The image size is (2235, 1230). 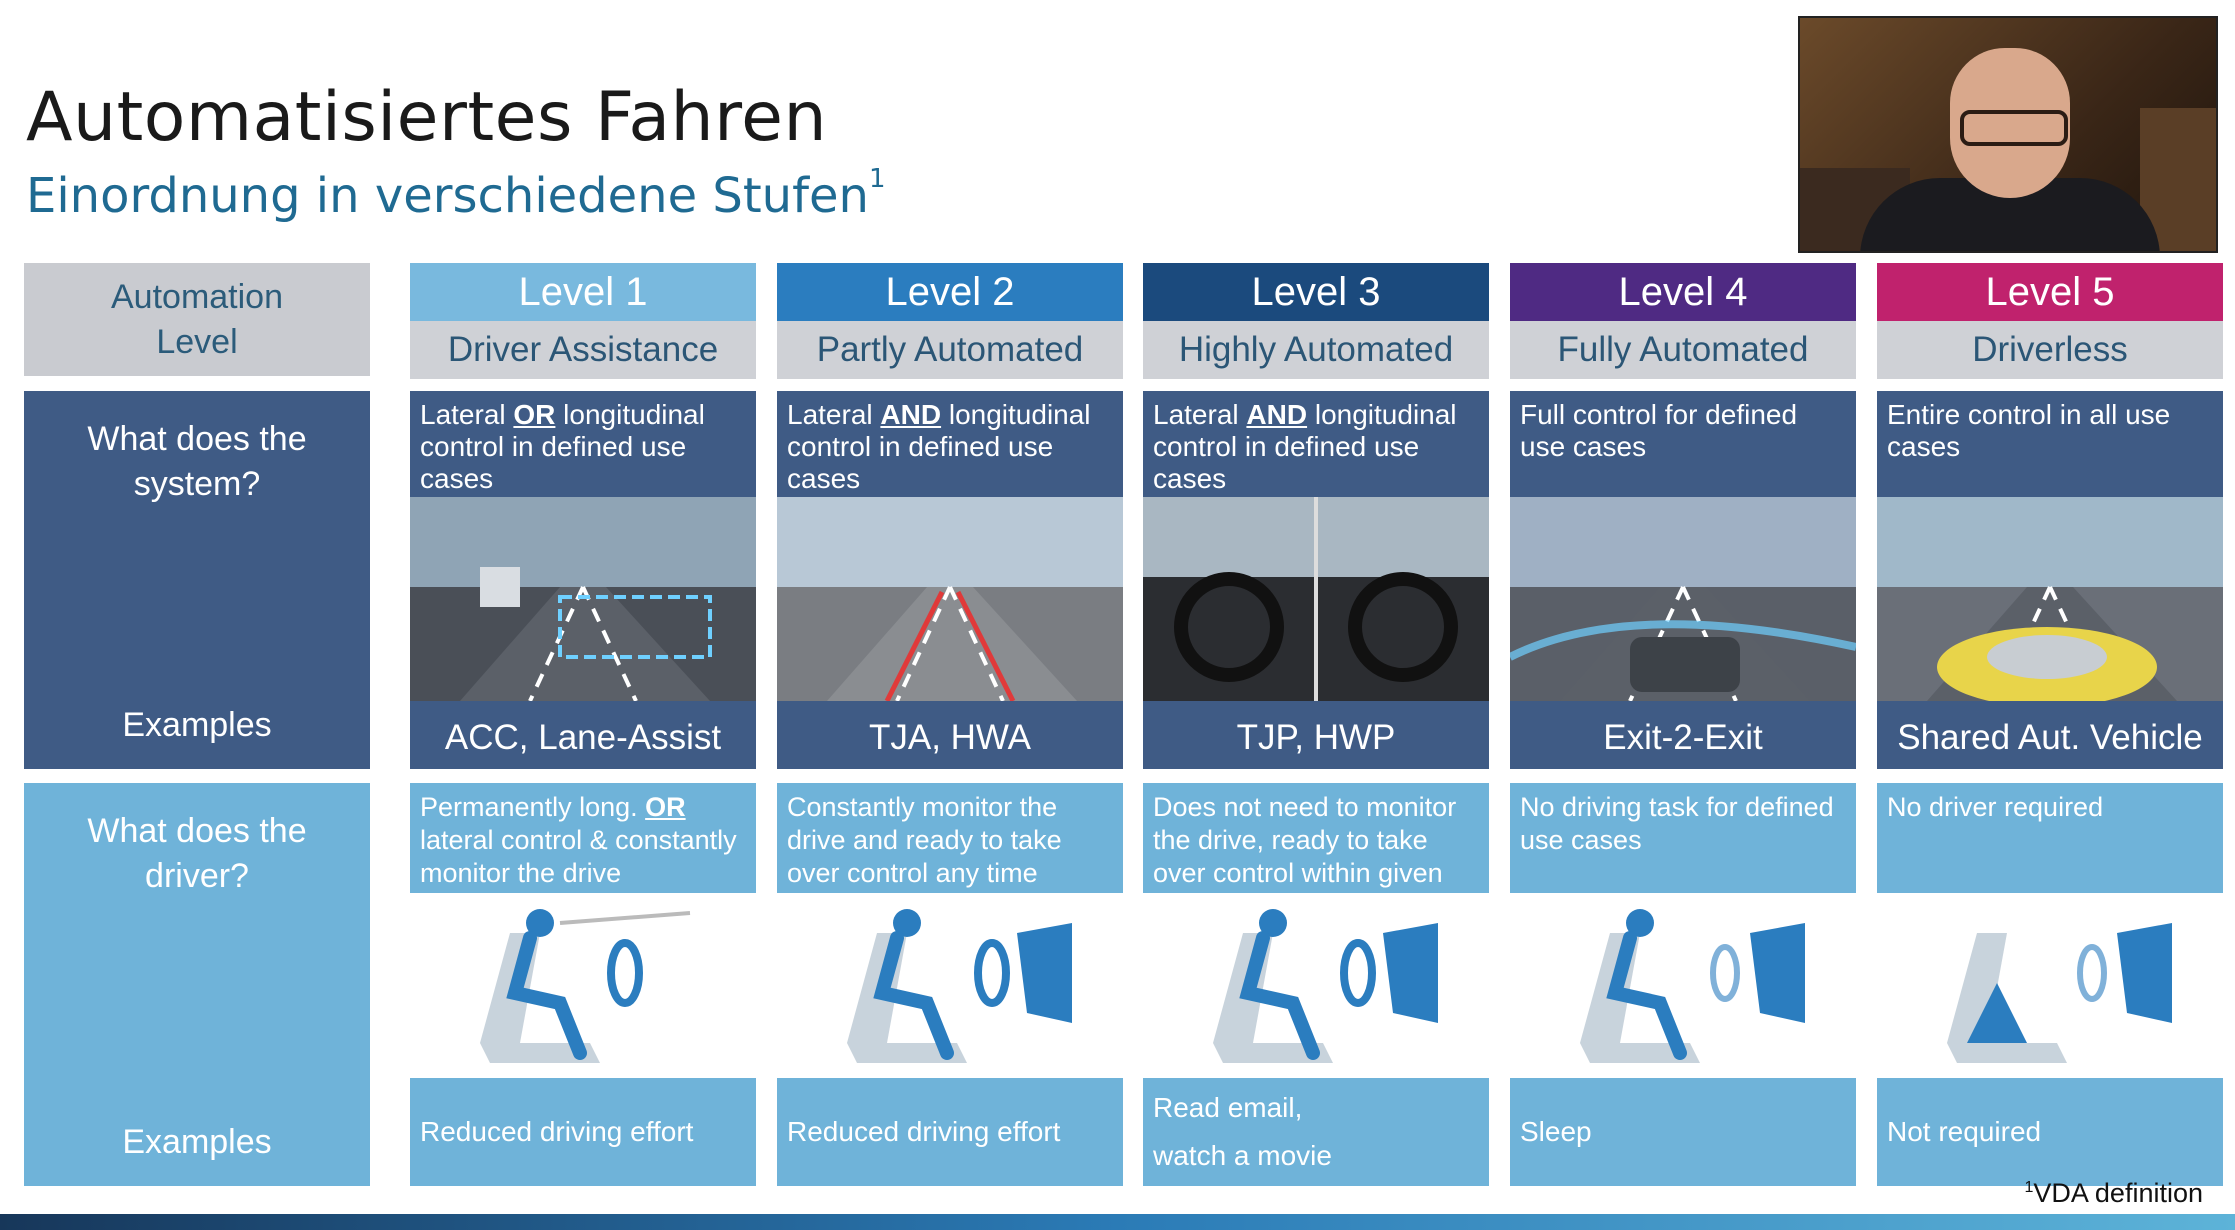 I want to click on level-2-driver-seat-illustration, so click(x=950, y=984).